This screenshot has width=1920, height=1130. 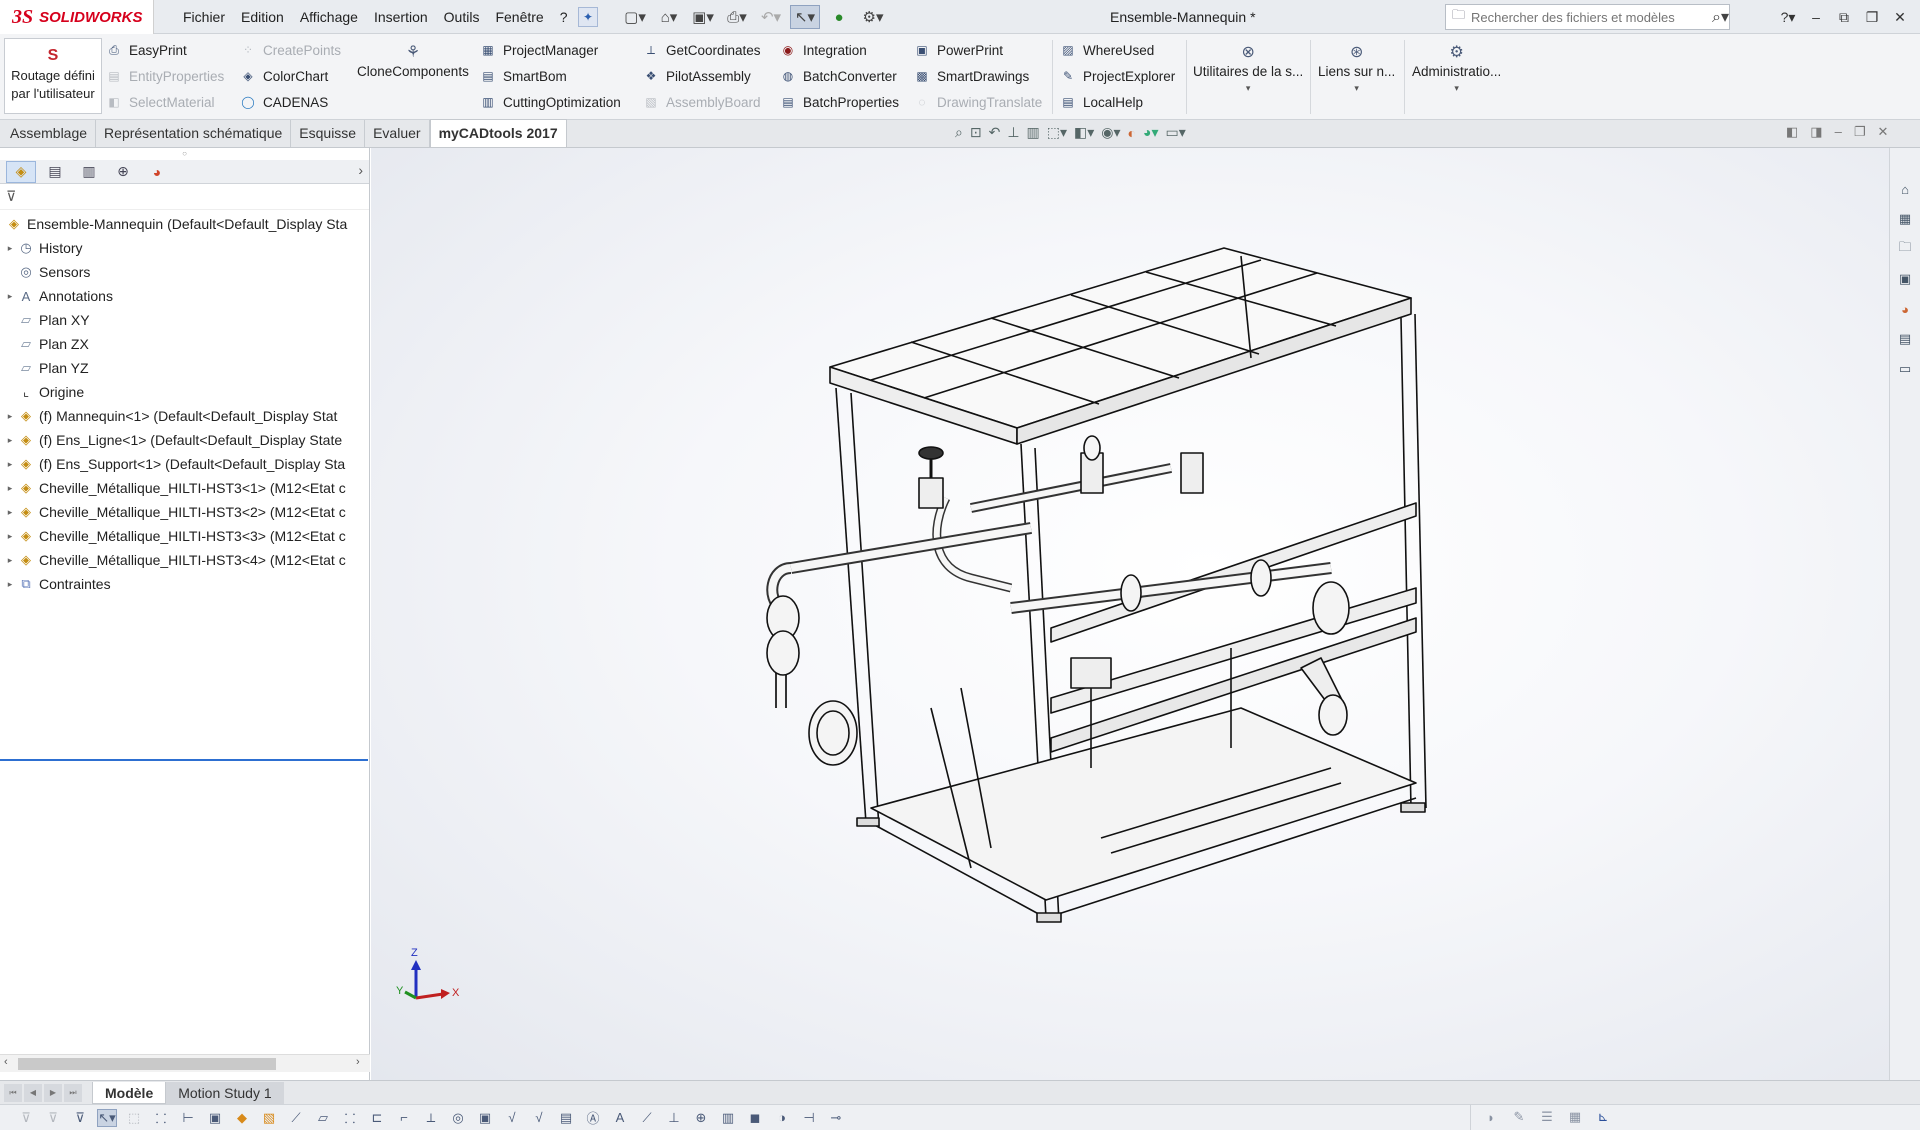 What do you see at coordinates (839, 76) in the screenshot?
I see `batchconverter-button: ◍ BatchConverter` at bounding box center [839, 76].